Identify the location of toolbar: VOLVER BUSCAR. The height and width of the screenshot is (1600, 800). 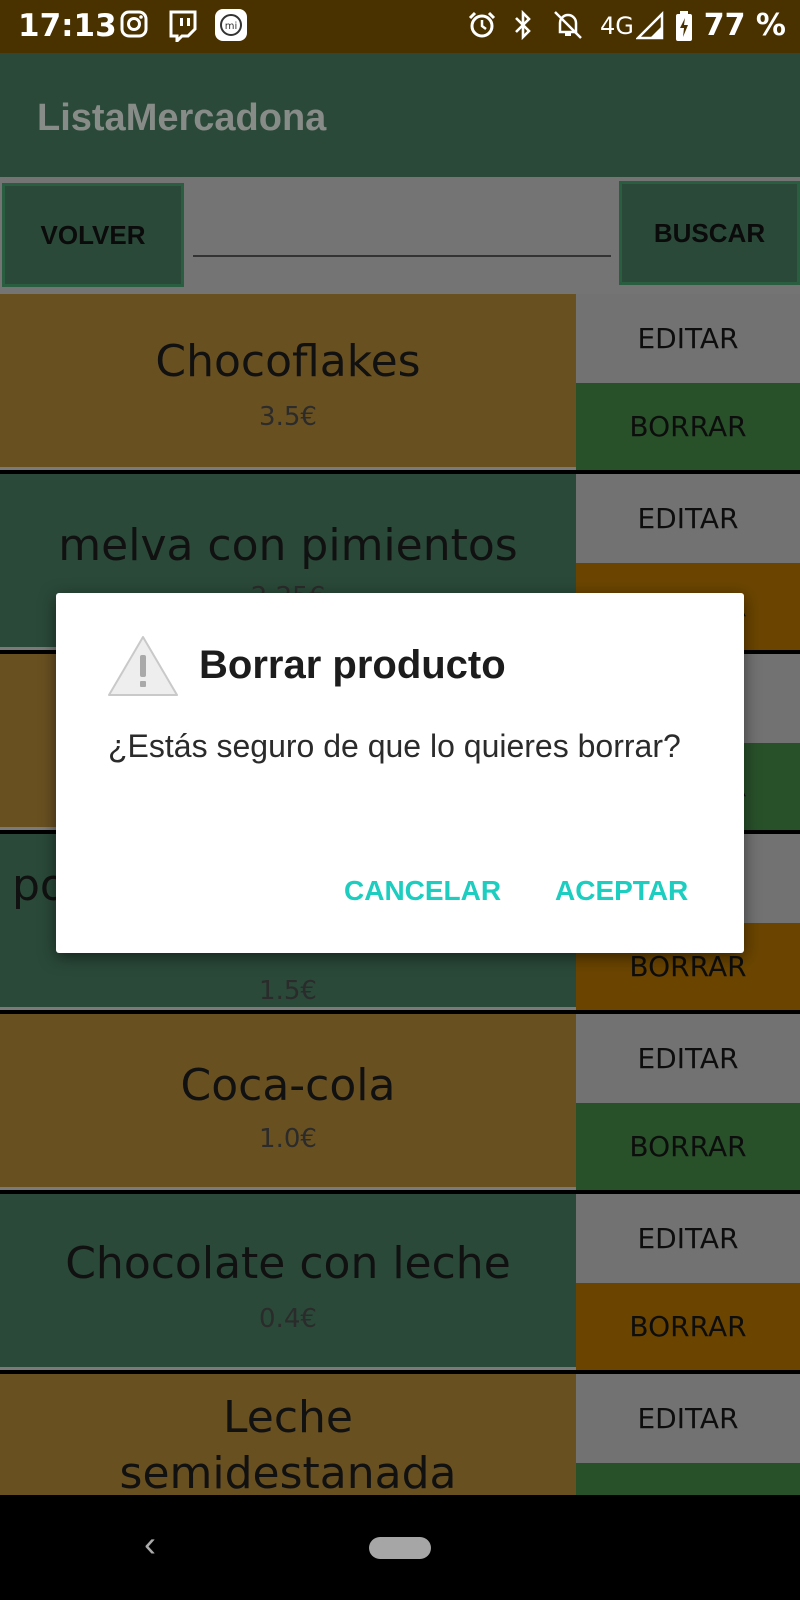
(400, 235).